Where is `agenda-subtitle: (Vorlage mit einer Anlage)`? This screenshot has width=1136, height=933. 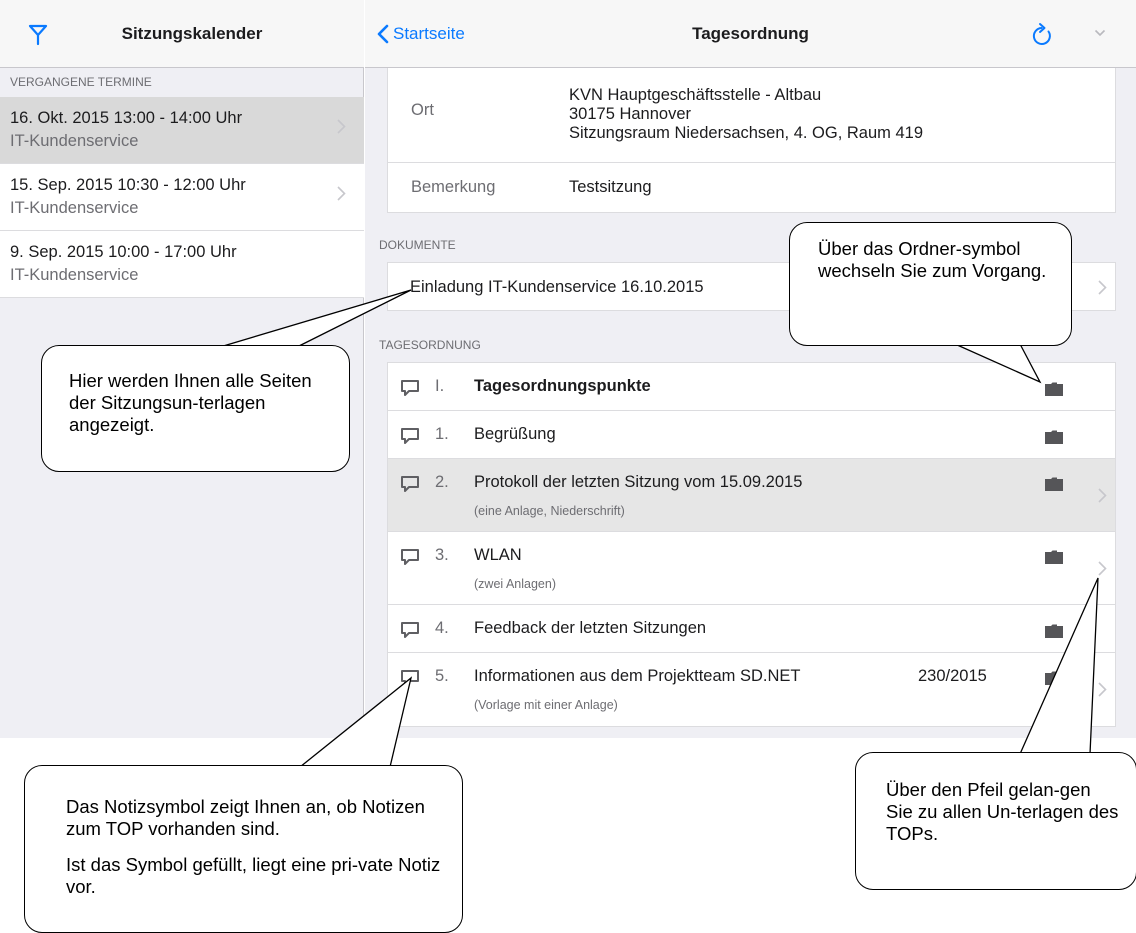 agenda-subtitle: (Vorlage mit einer Anlage) is located at coordinates (546, 705).